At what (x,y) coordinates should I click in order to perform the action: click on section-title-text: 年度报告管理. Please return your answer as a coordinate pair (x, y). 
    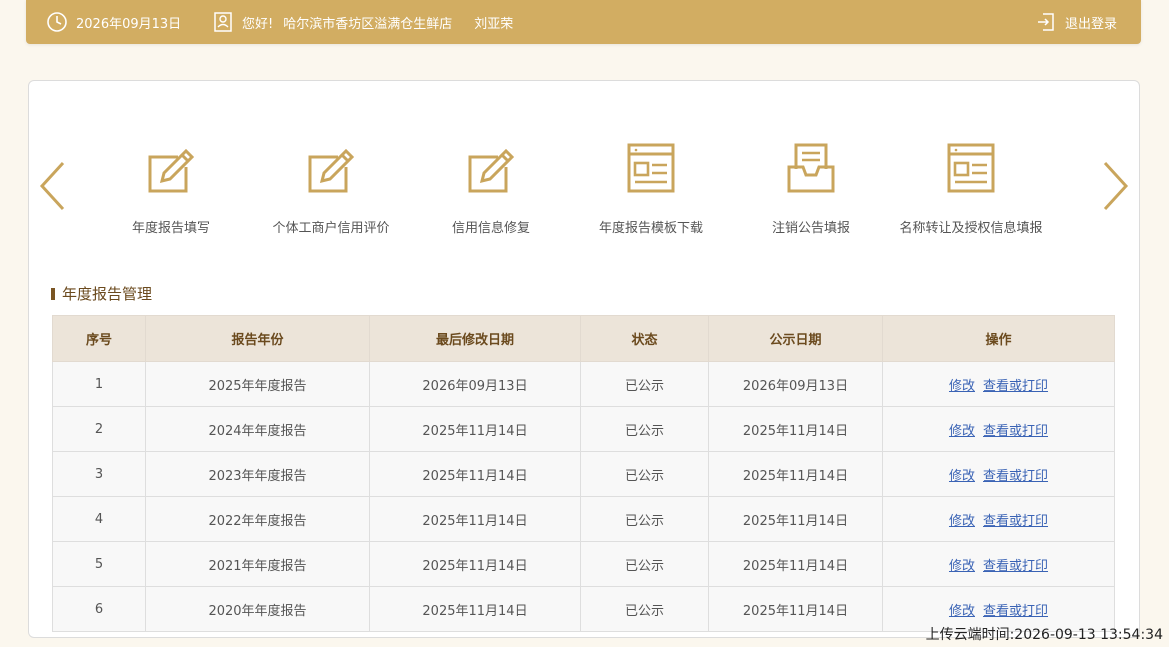
    Looking at the image, I should click on (107, 294).